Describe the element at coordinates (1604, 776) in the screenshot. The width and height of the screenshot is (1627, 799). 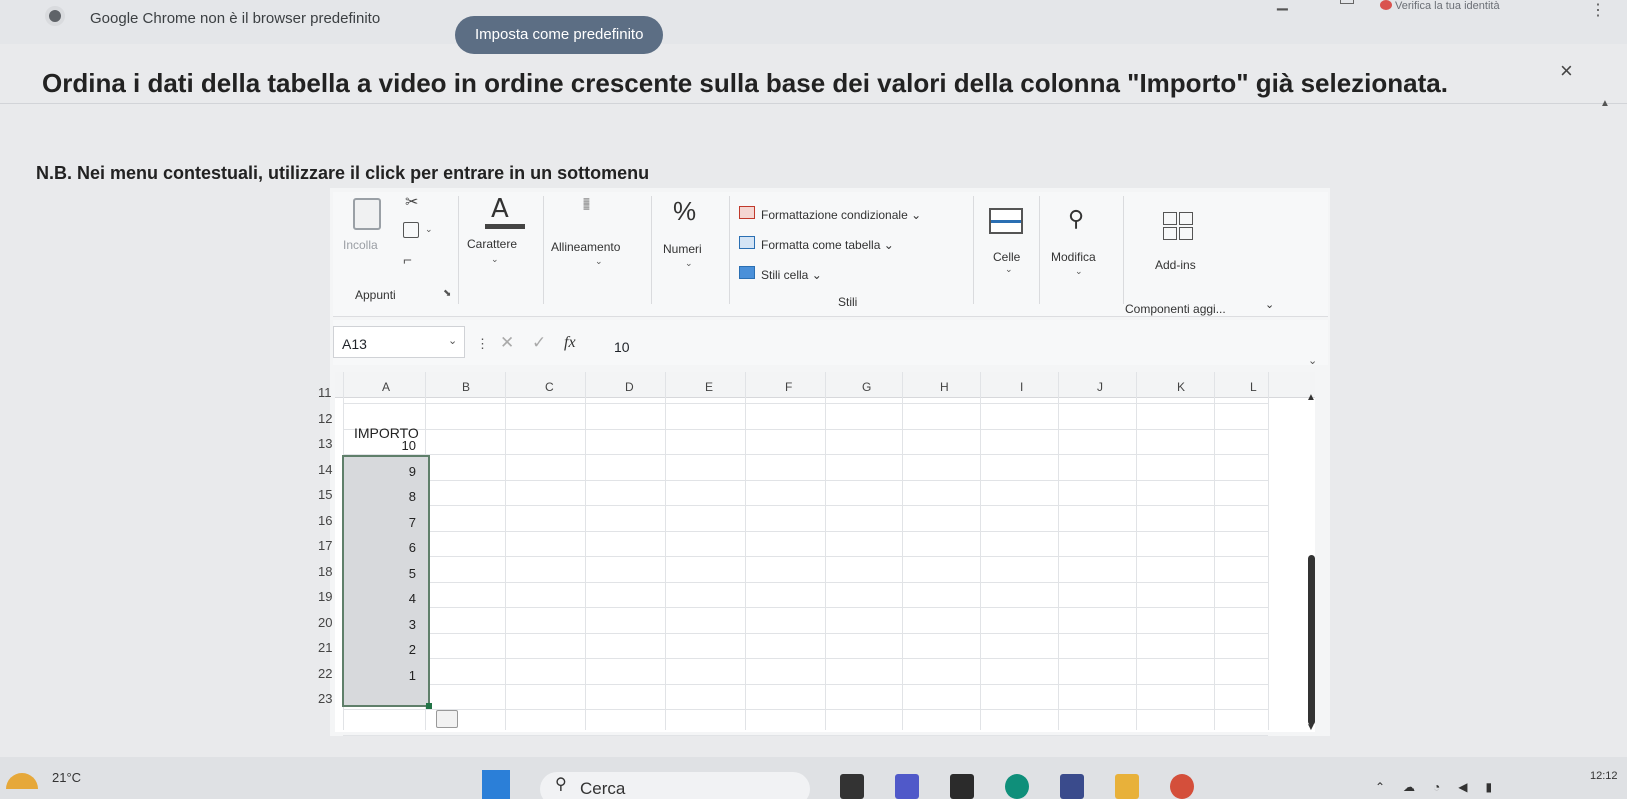
I see `clock: 12:12` at that location.